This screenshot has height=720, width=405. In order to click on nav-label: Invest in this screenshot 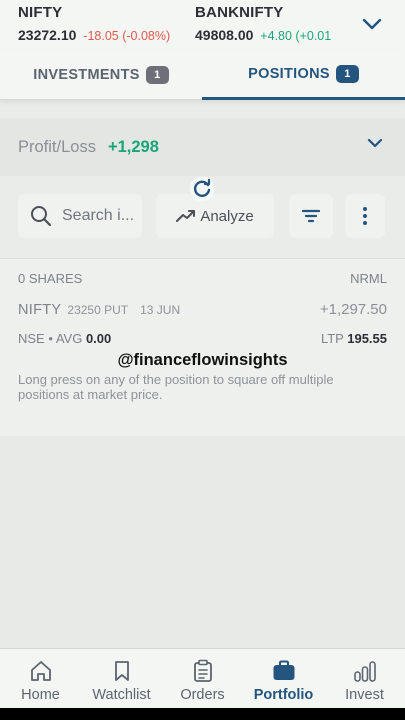, I will do `click(364, 695)`.